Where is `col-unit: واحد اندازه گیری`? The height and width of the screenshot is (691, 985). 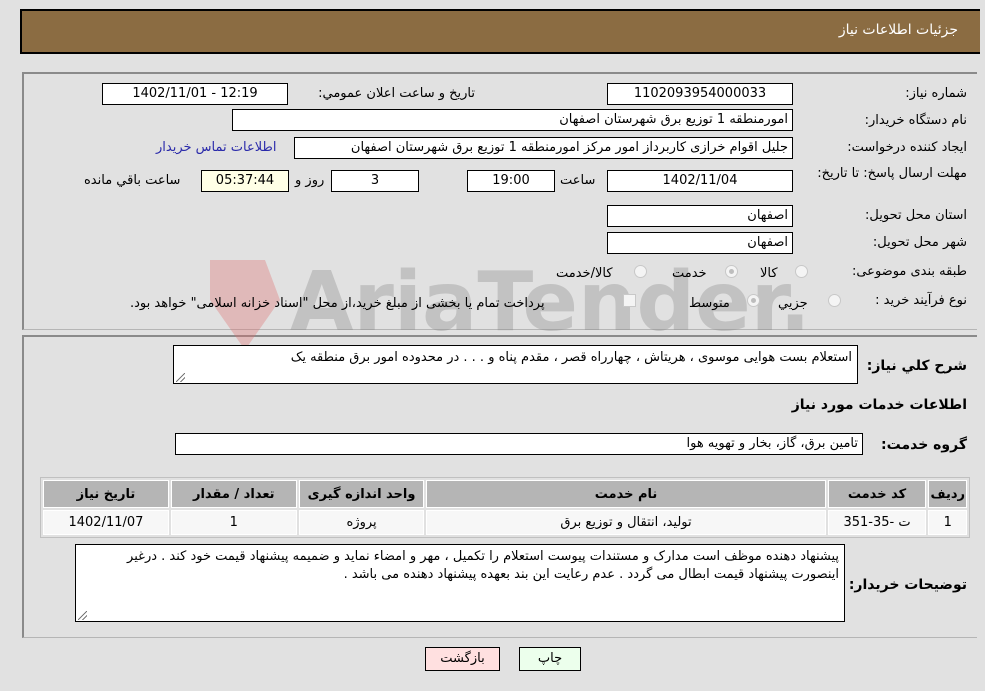
col-unit: واحد اندازه گیری is located at coordinates (361, 494).